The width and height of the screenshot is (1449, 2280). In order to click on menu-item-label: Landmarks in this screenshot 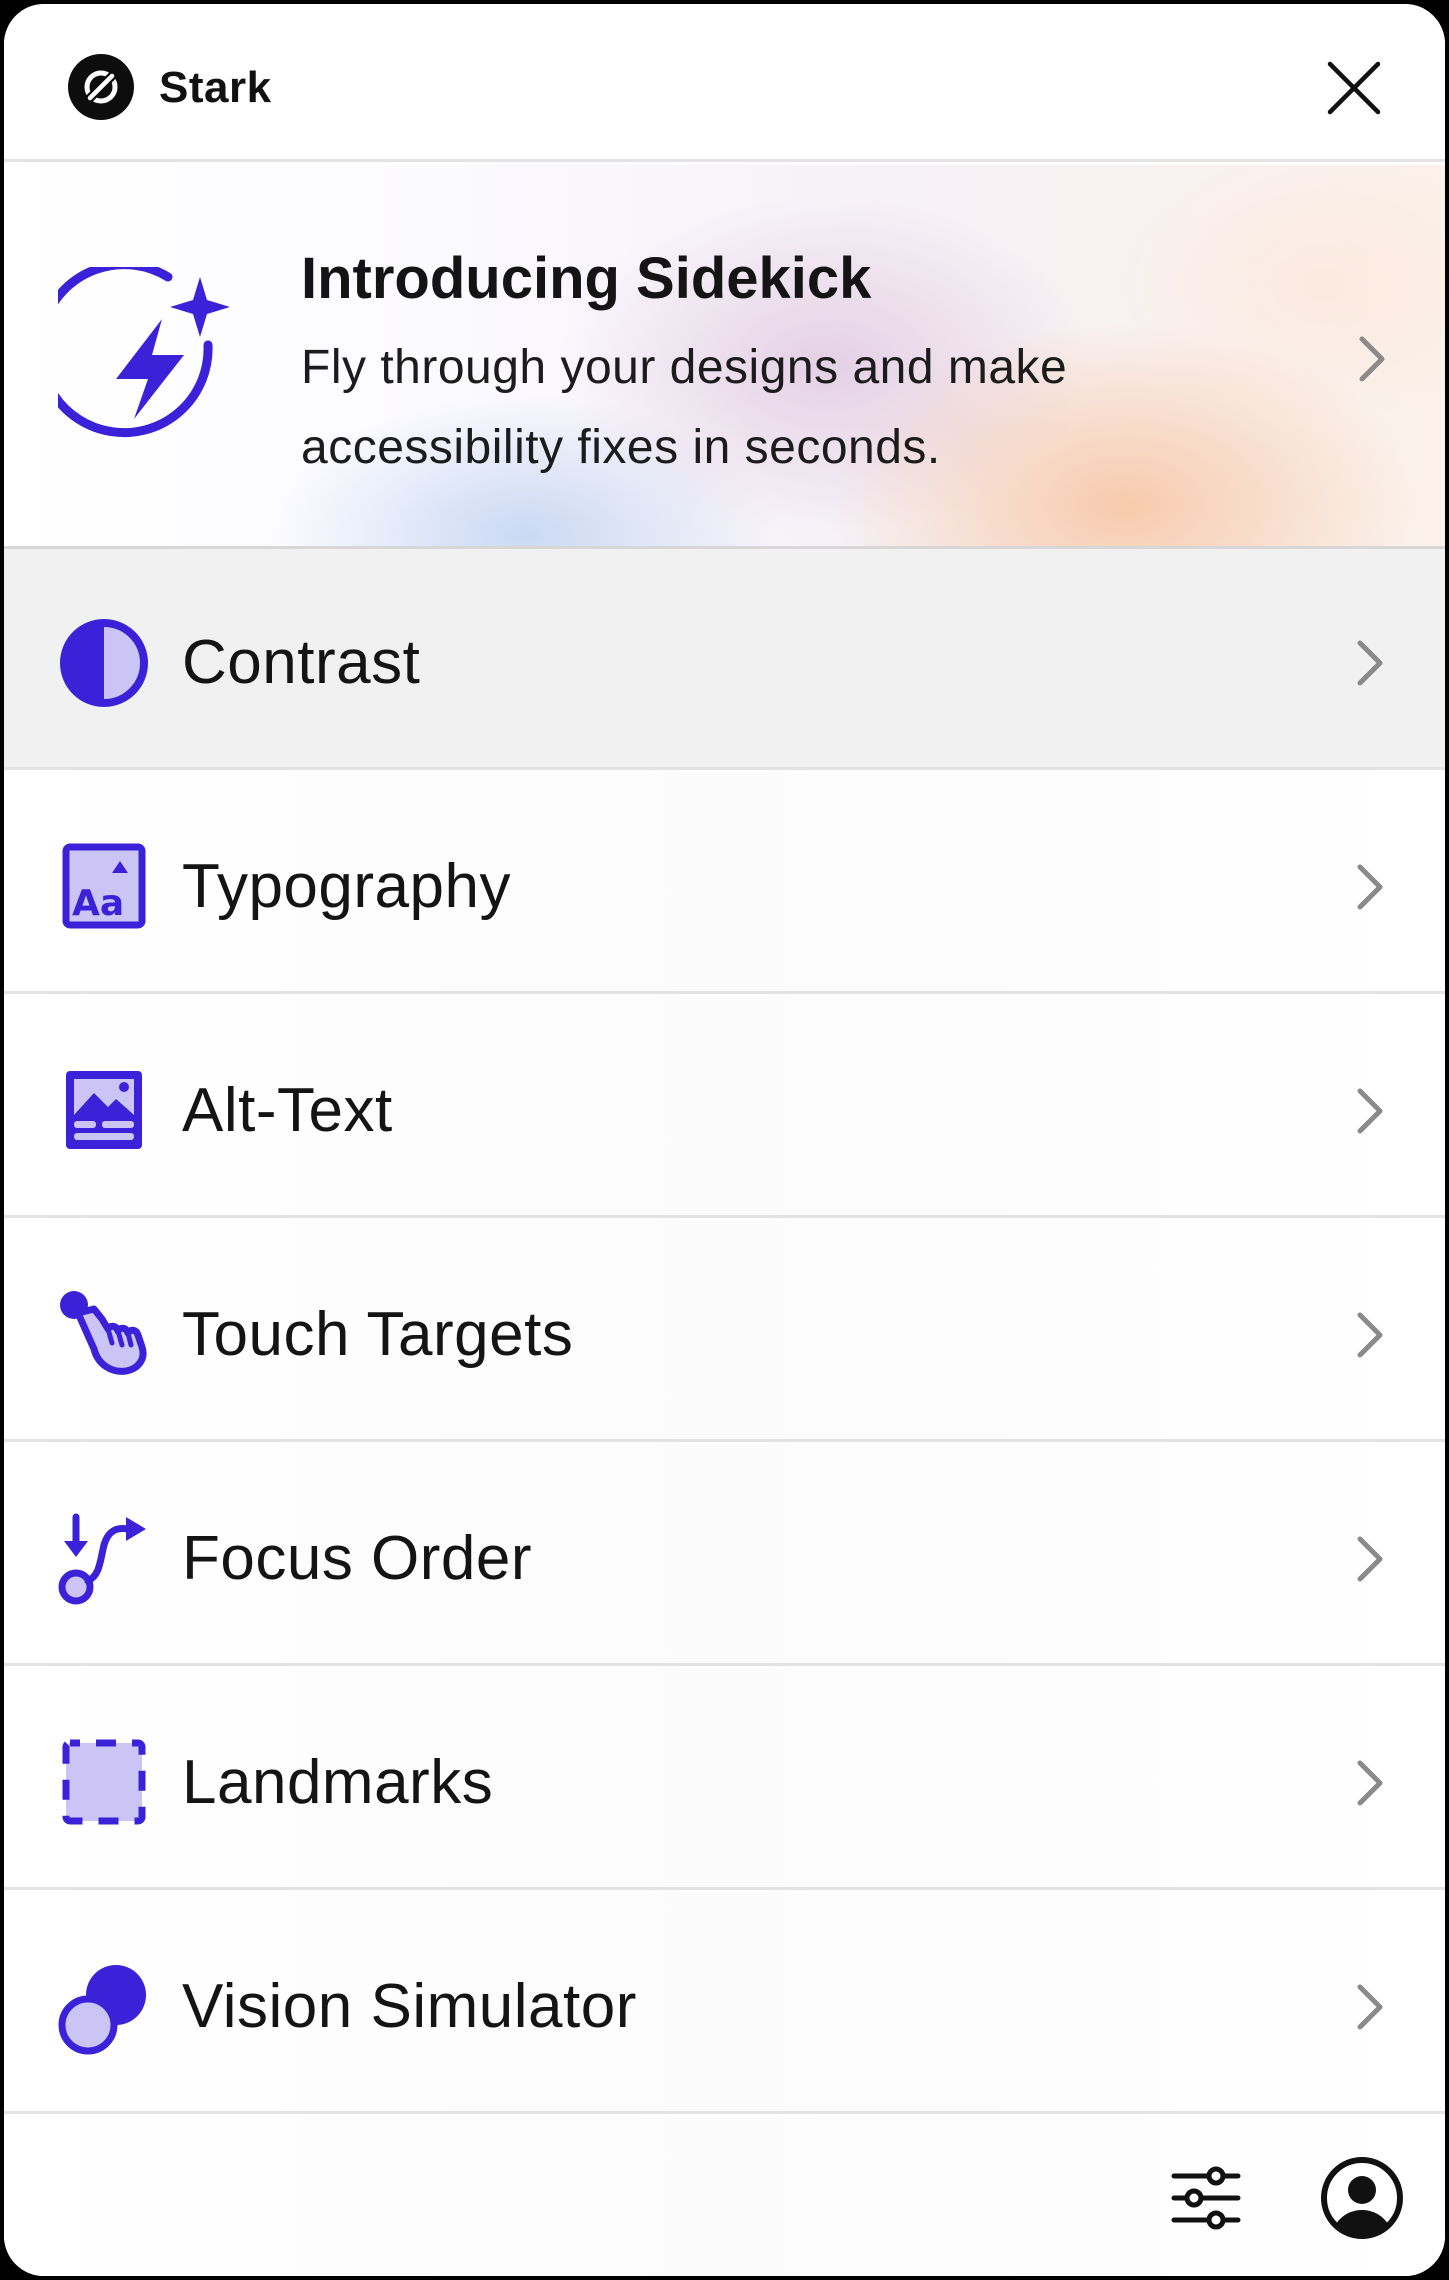, I will do `click(338, 1782)`.